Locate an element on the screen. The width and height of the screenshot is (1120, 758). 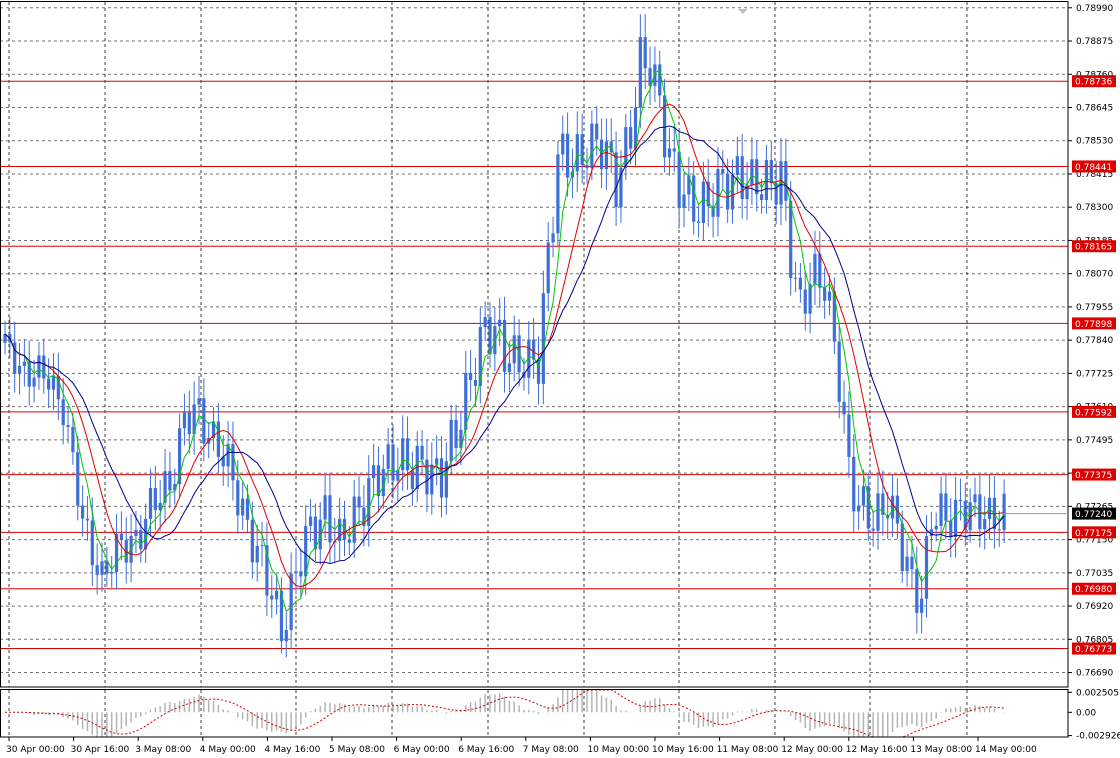
level-price-label-5: 0.77375 is located at coordinates (1093, 476).